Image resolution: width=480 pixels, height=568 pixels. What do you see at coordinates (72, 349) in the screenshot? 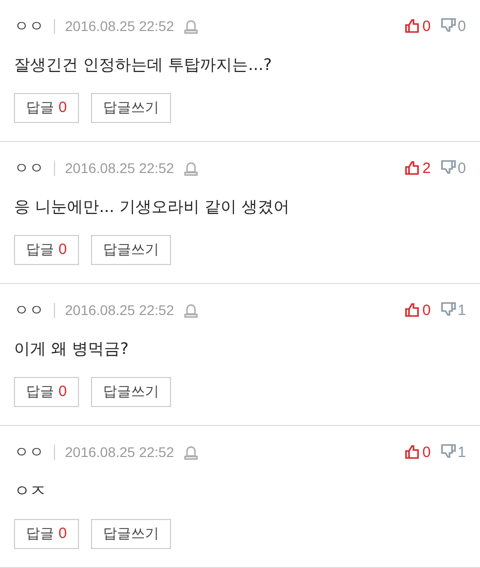
I see `comment-text: 이게 왜 병먹금?` at bounding box center [72, 349].